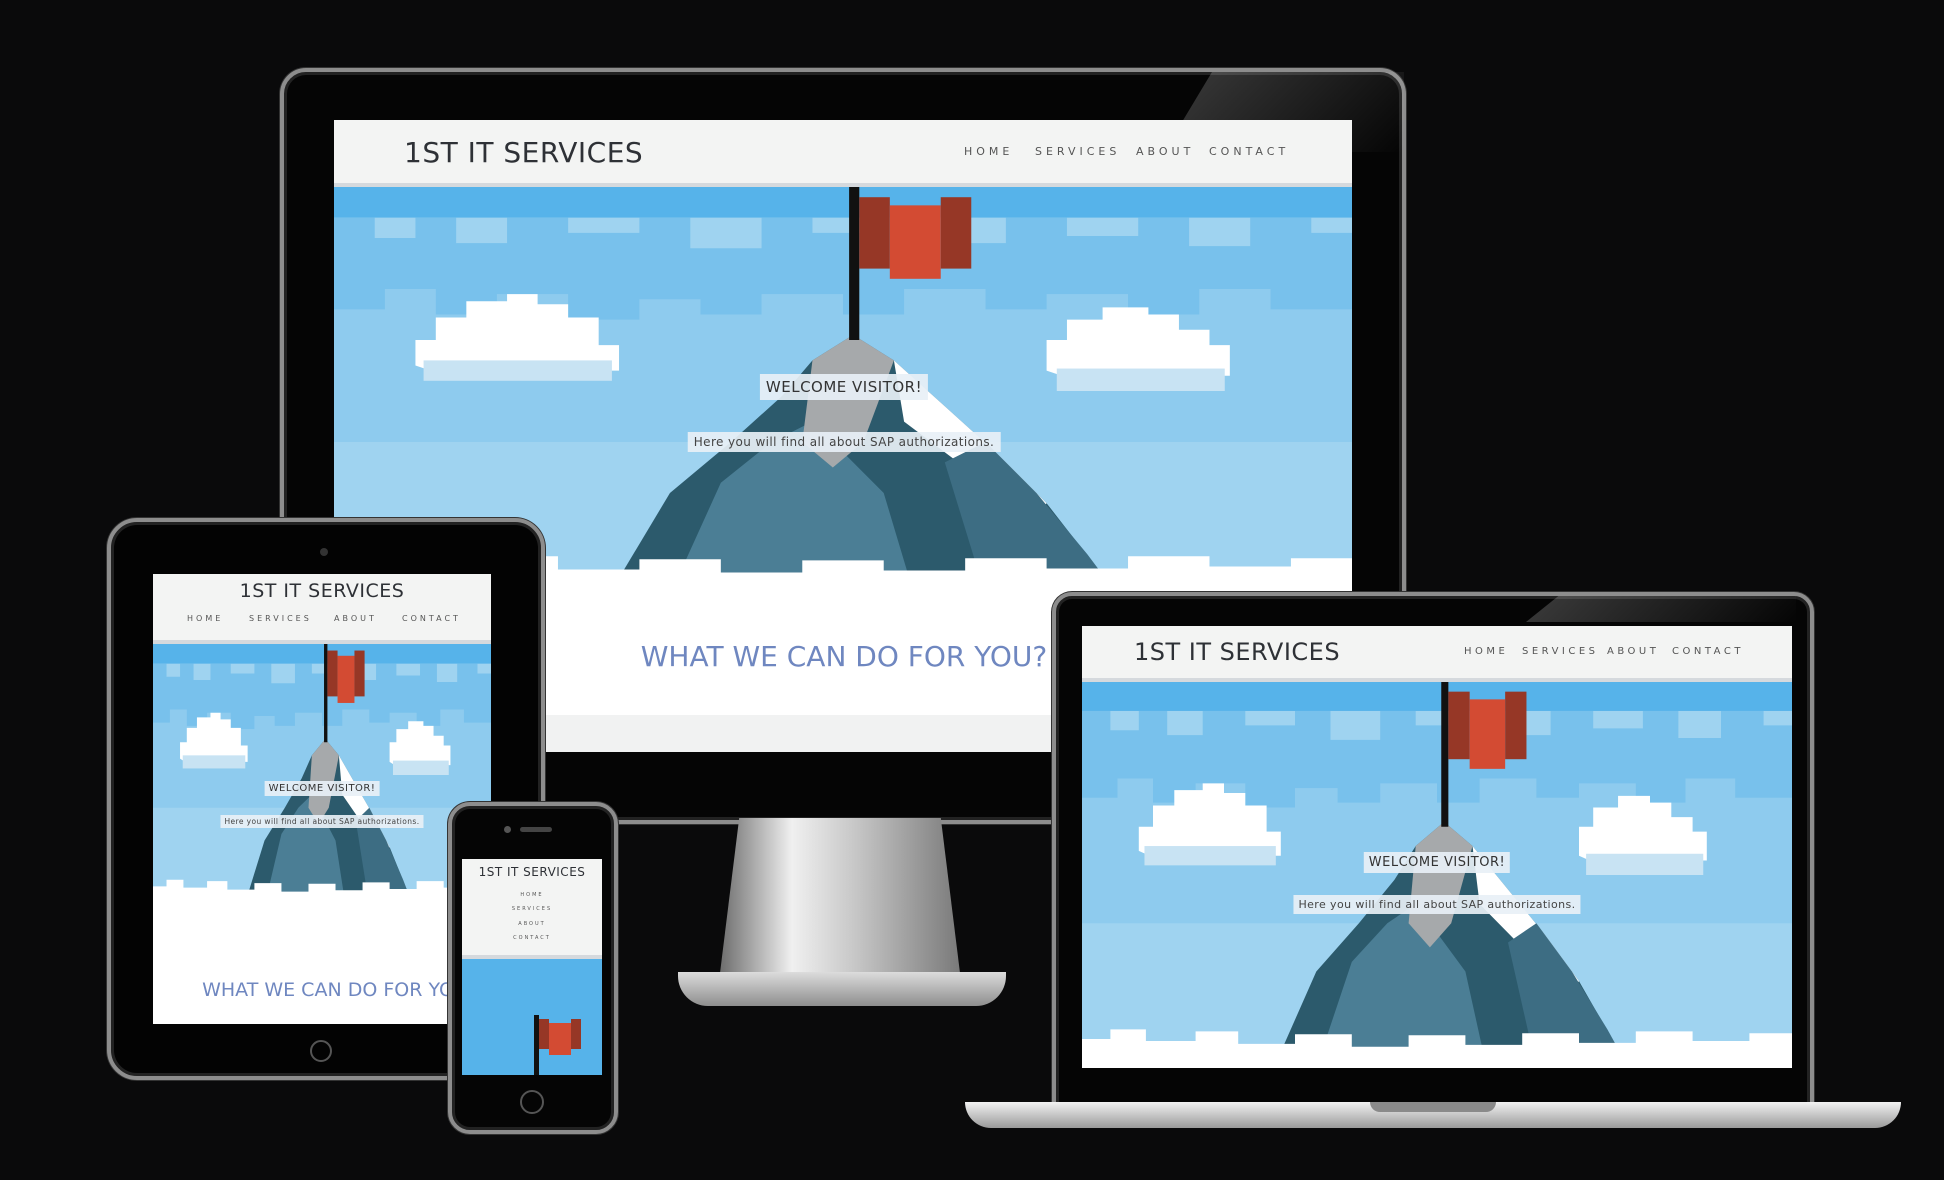 The image size is (1944, 1180). What do you see at coordinates (1433, 1107) in the screenshot?
I see `laptop-trackpad-notch` at bounding box center [1433, 1107].